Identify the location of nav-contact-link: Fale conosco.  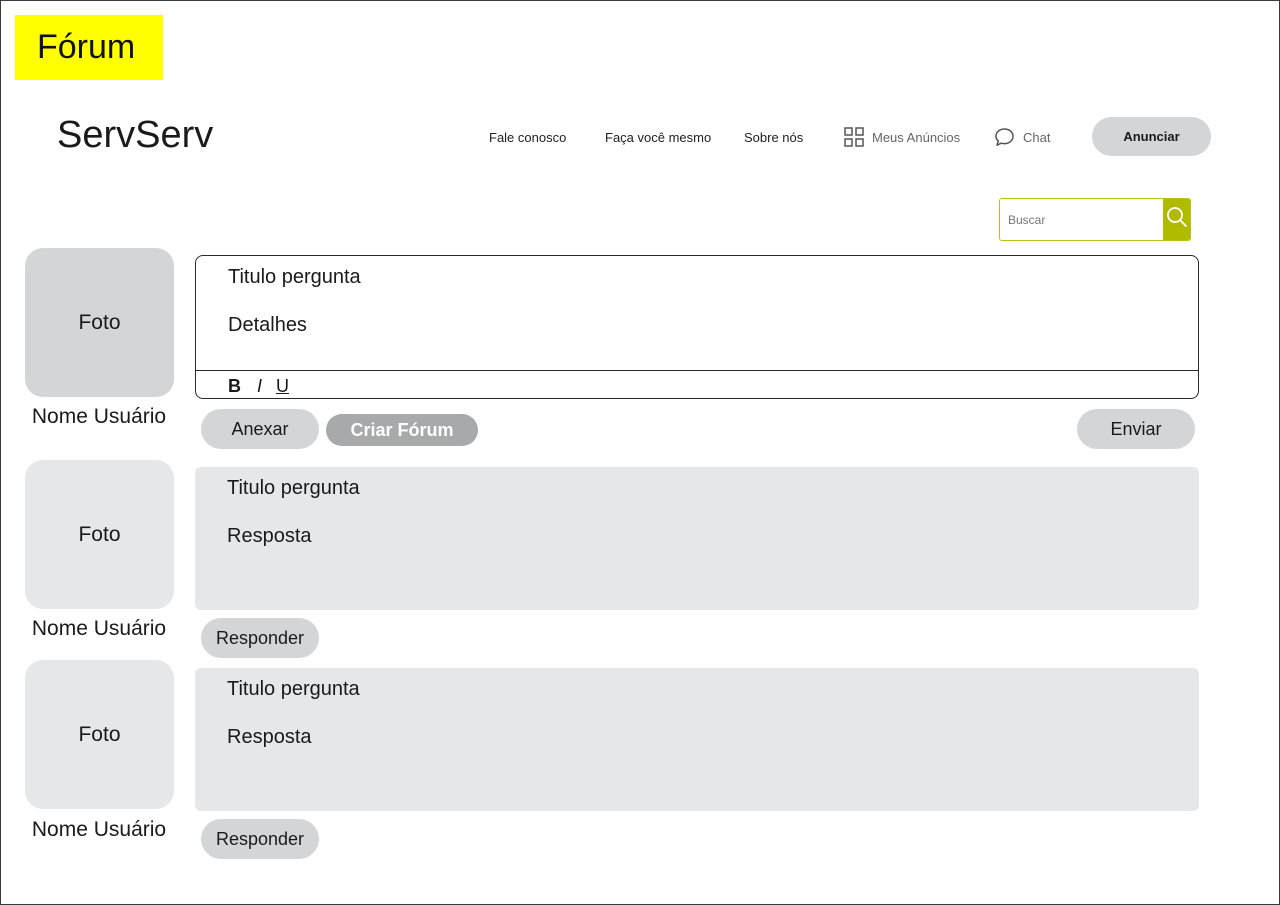
(527, 137).